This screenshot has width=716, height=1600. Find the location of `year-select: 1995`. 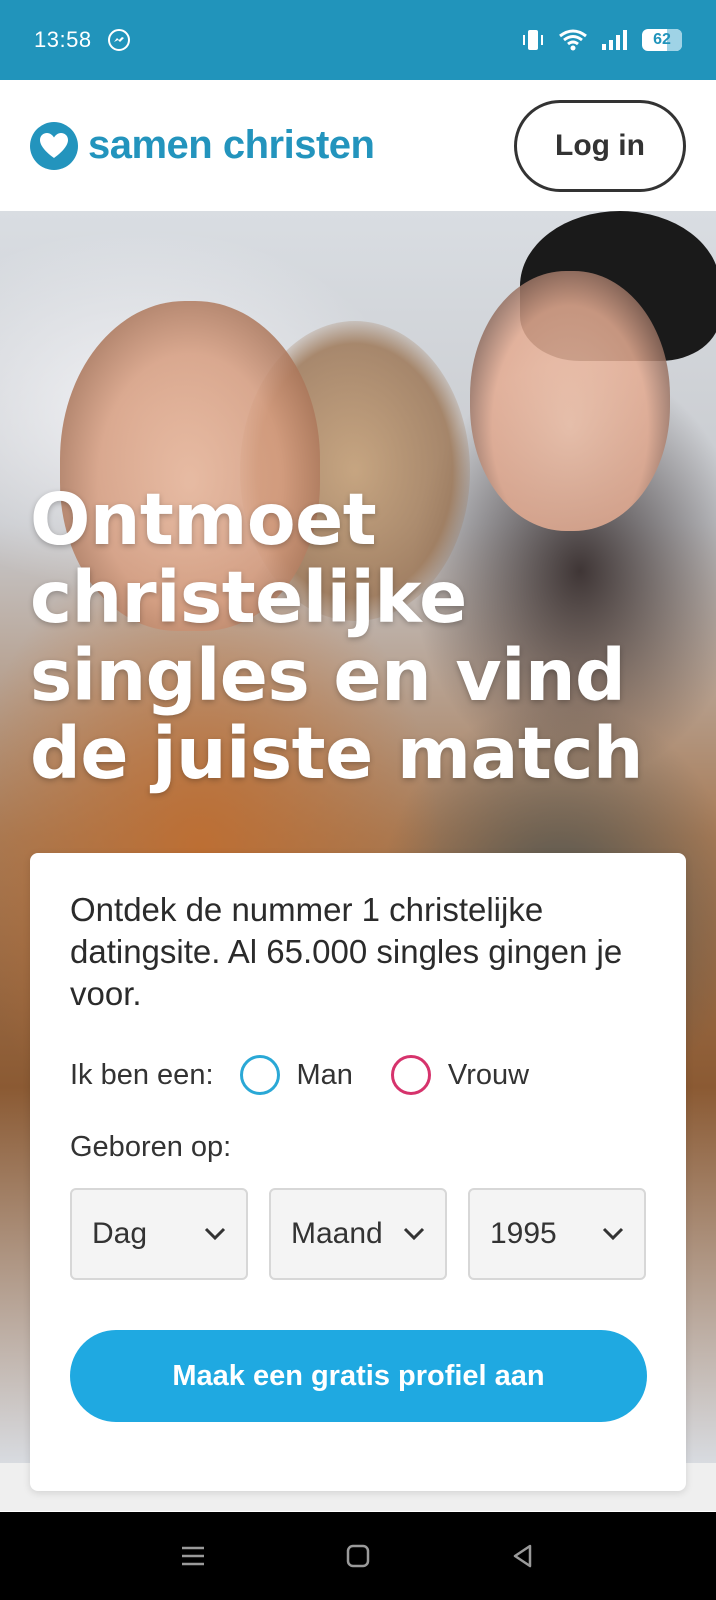

year-select: 1995 is located at coordinates (557, 1234).